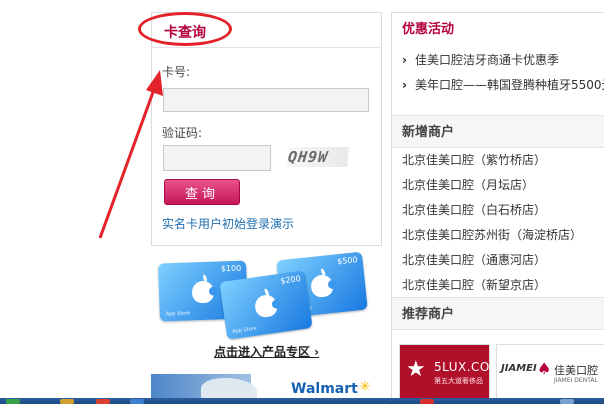  What do you see at coordinates (503, 60) in the screenshot?
I see `promotion-item: 佳美口腔洁牙商通卡优惠季` at bounding box center [503, 60].